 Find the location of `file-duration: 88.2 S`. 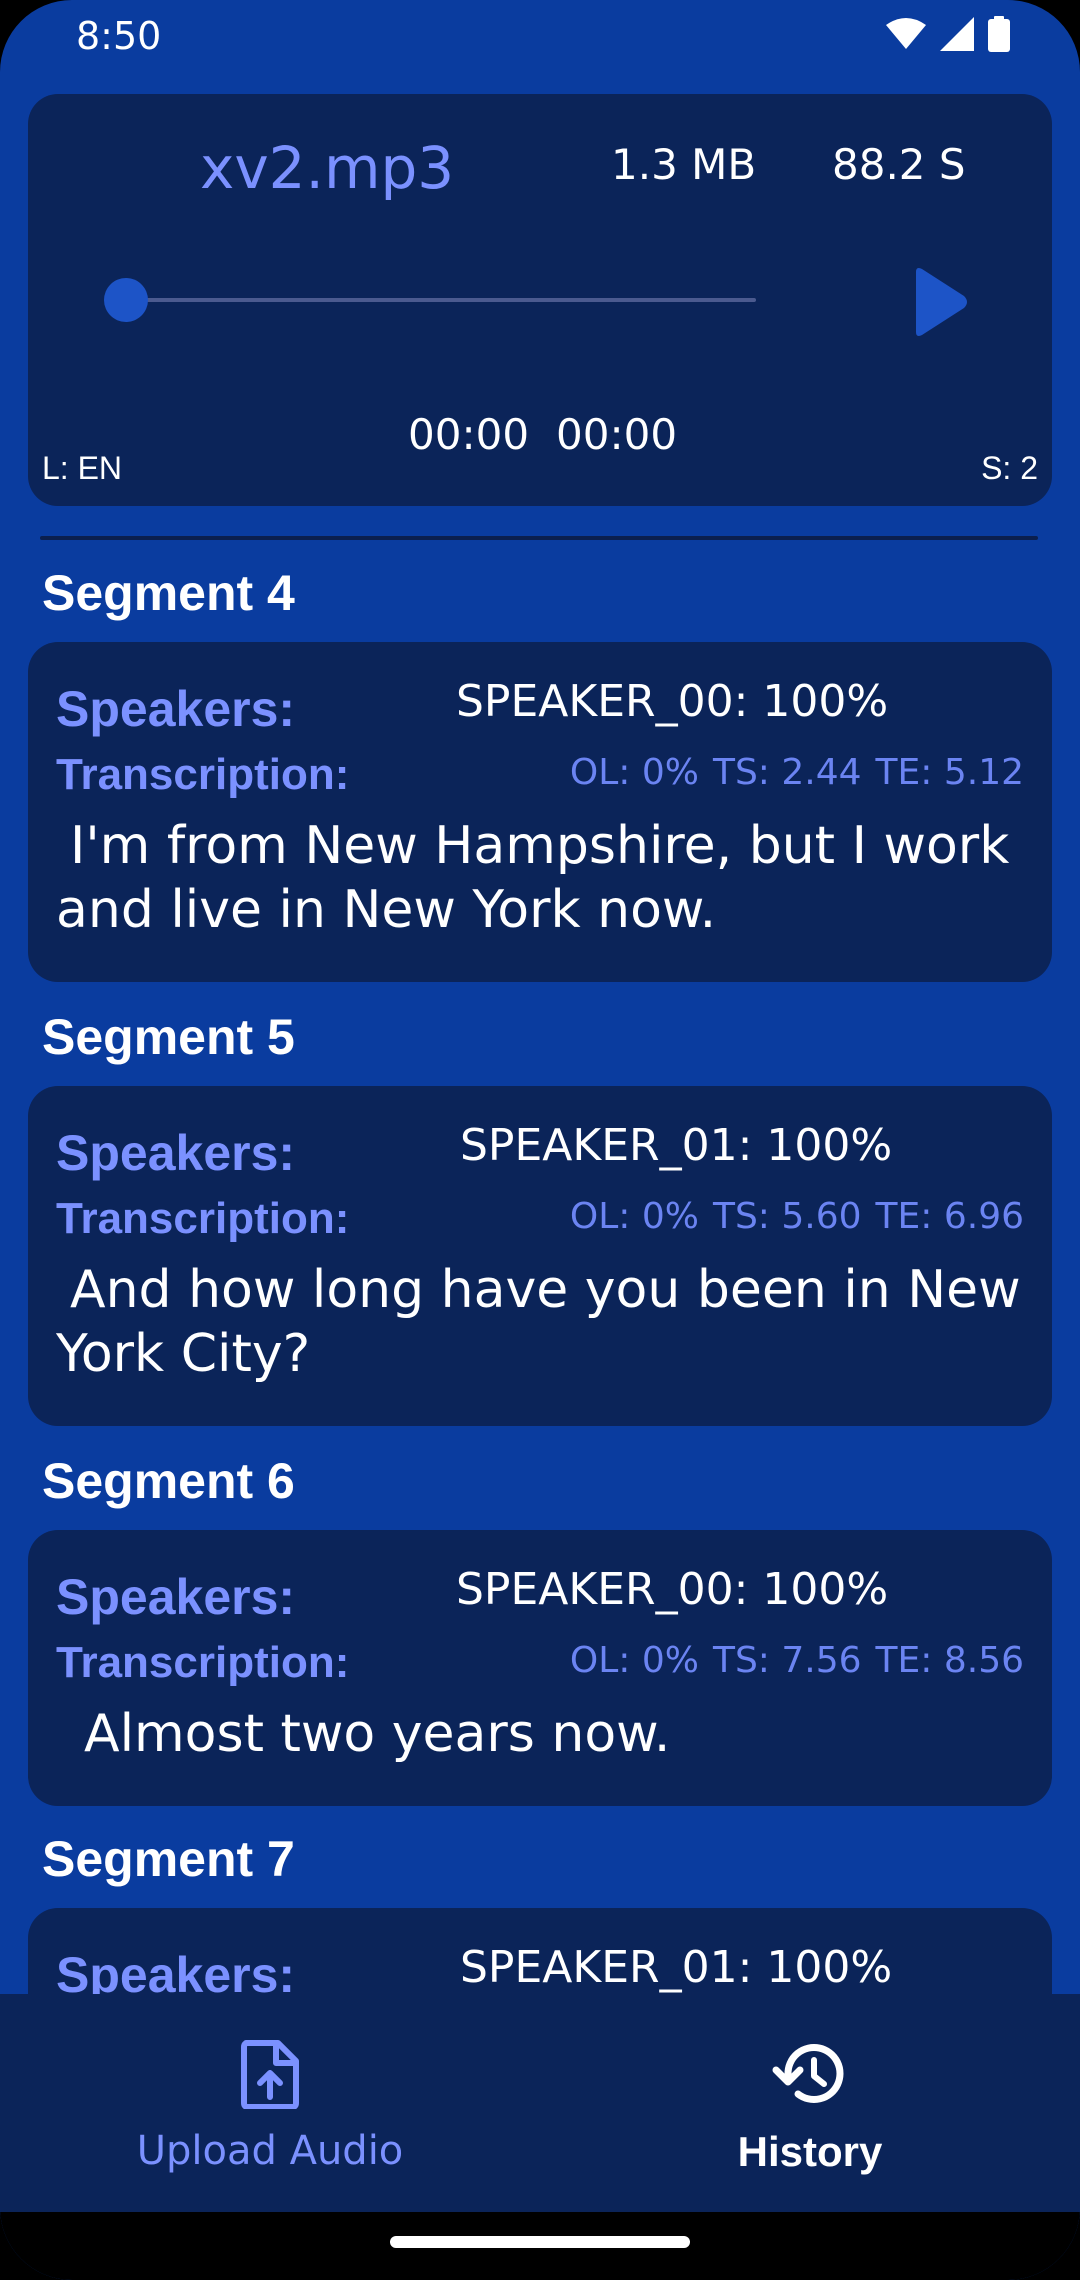

file-duration: 88.2 S is located at coordinates (899, 164).